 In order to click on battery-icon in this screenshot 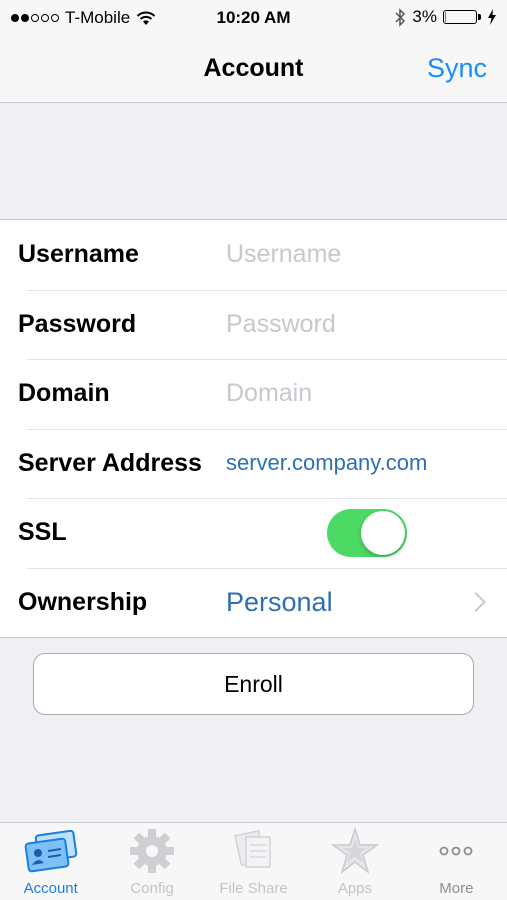, I will do `click(462, 17)`.